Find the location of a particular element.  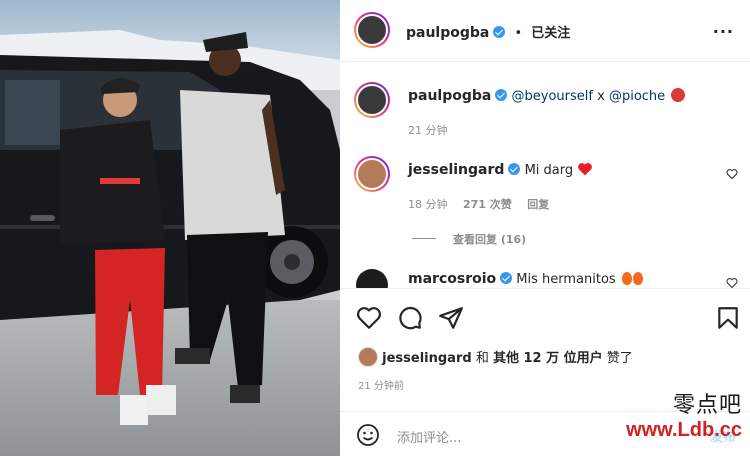

follow-status-button: 已关注 is located at coordinates (550, 33).